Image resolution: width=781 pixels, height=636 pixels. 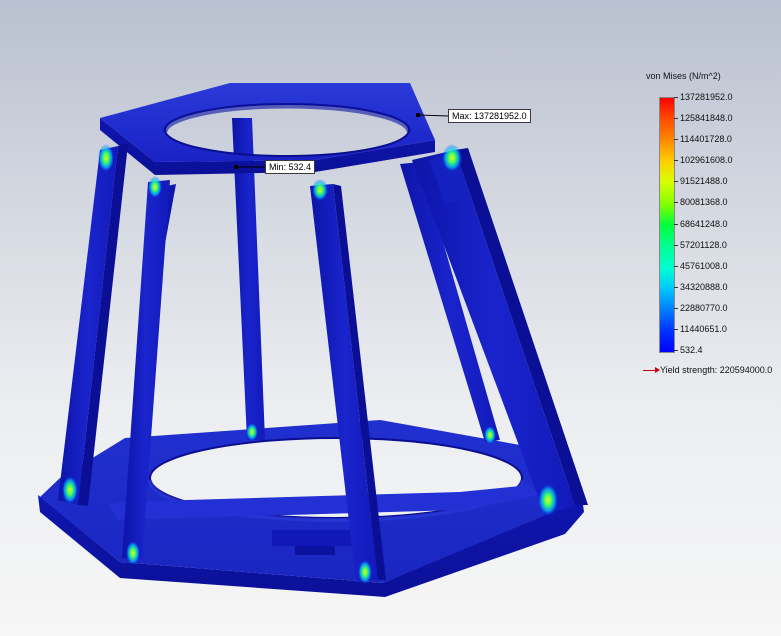 What do you see at coordinates (704, 181) in the screenshot?
I see `legend-tick-label: 91521488.0` at bounding box center [704, 181].